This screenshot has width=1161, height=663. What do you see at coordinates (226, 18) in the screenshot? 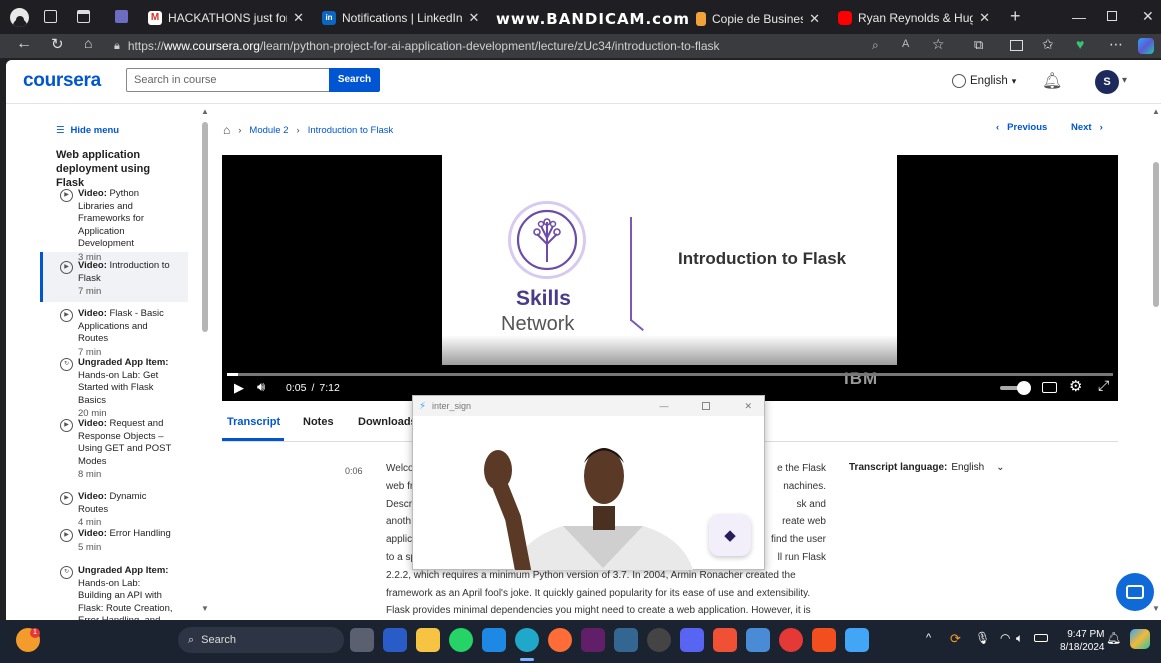
I see `browser-tab: M HACKATHONS just for you, Sel ✕` at bounding box center [226, 18].